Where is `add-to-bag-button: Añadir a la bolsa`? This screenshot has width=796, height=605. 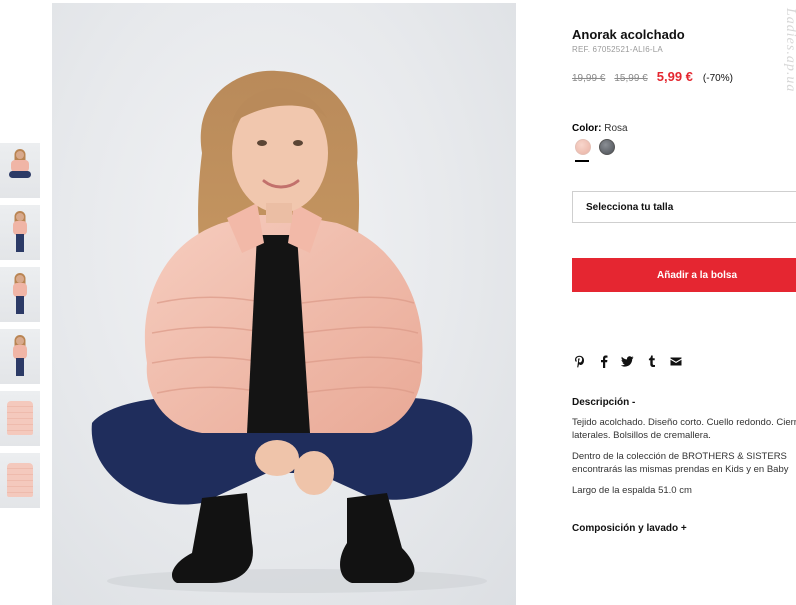
add-to-bag-button: Añadir a la bolsa is located at coordinates (684, 275).